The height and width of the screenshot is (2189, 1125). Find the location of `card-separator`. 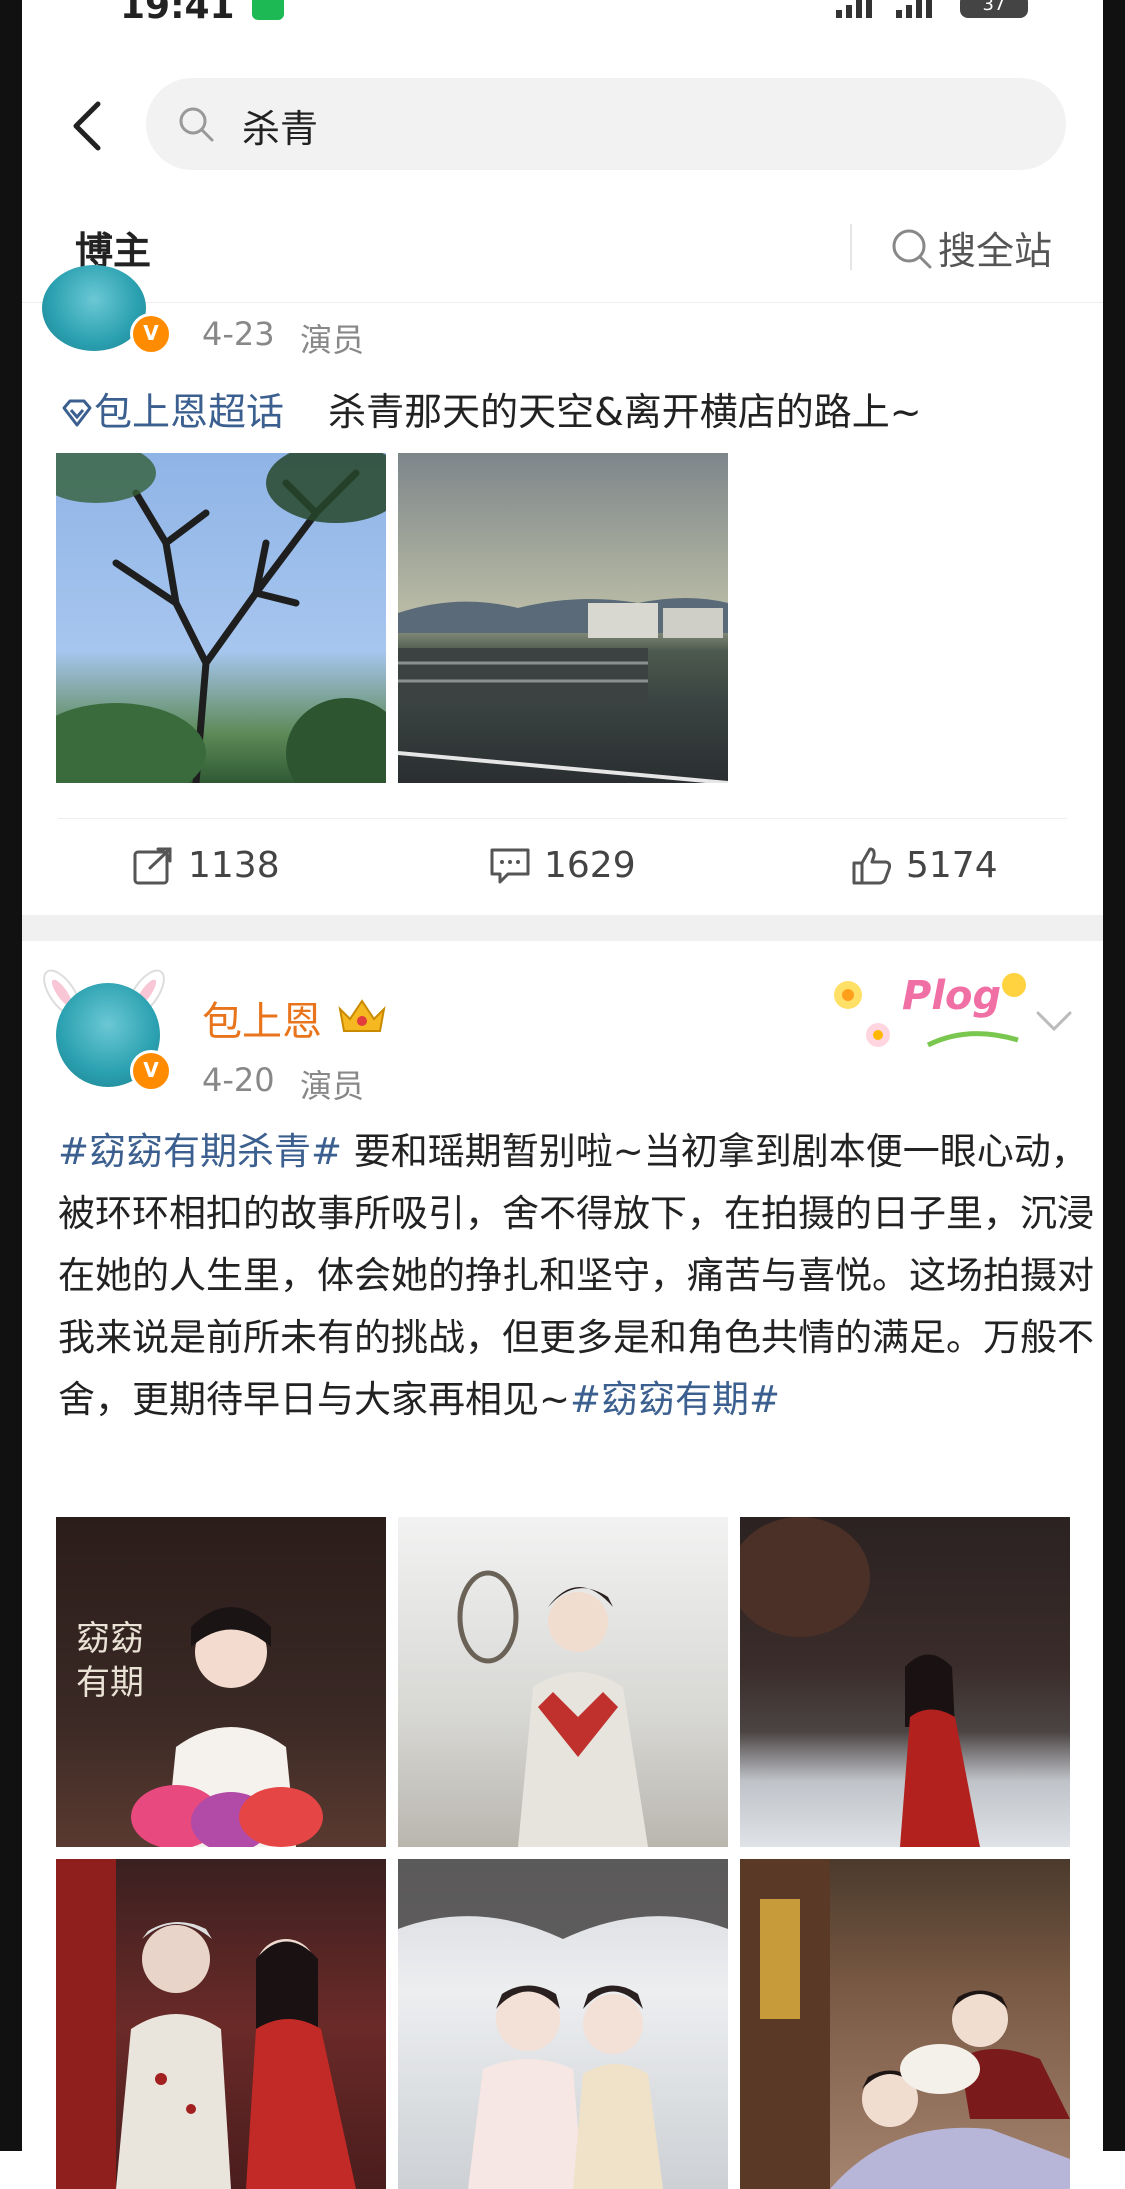

card-separator is located at coordinates (562, 928).